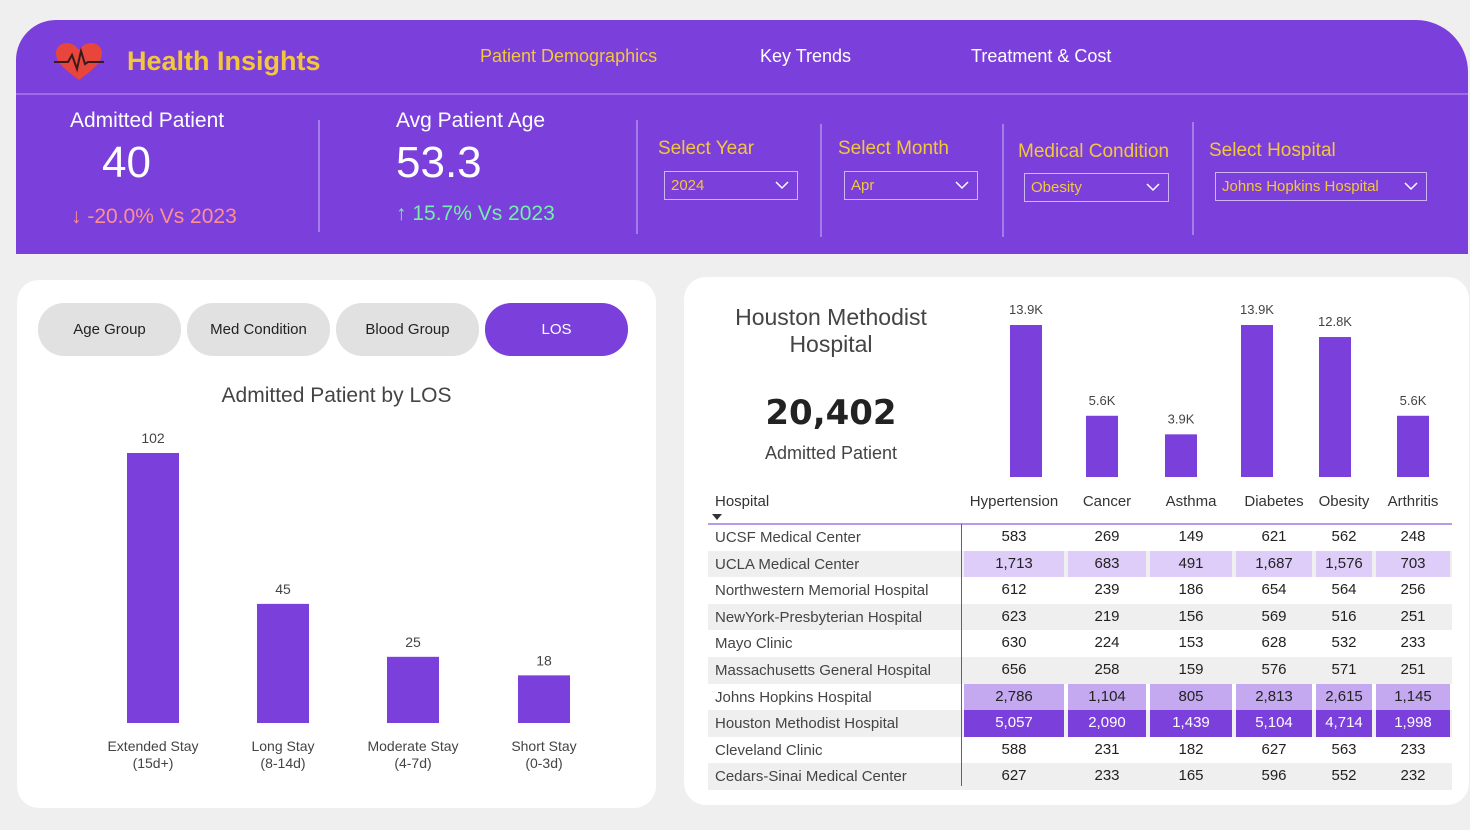 The width and height of the screenshot is (1470, 830). Describe the element at coordinates (1191, 536) in the screenshot. I see `matrix-cell: 149` at that location.